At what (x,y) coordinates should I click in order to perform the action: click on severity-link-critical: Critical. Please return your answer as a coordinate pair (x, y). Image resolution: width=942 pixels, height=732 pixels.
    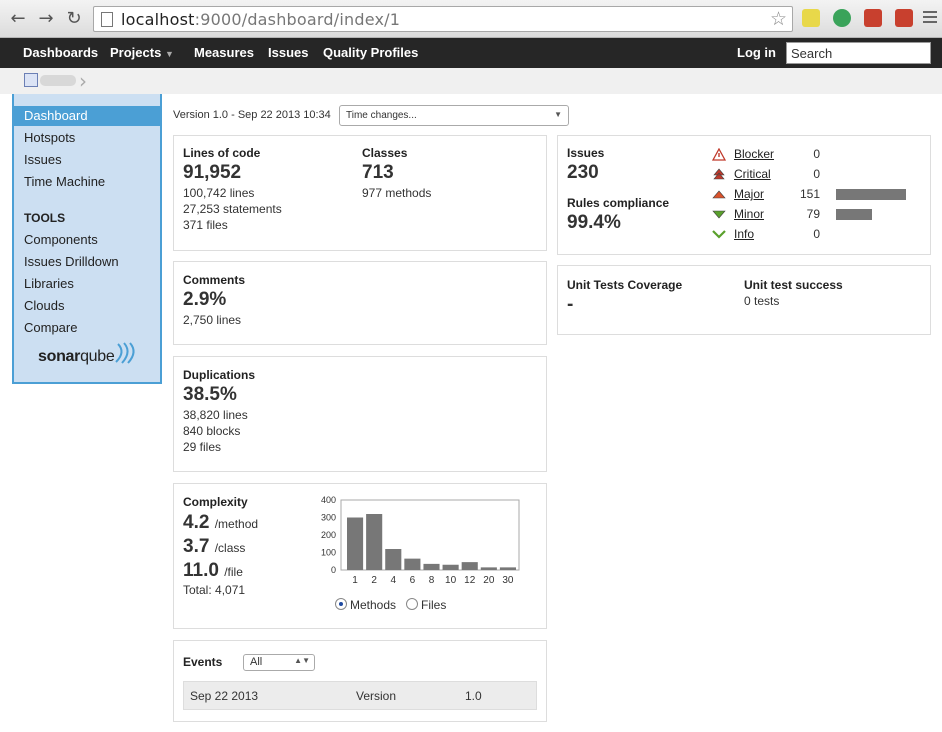
    Looking at the image, I should click on (752, 174).